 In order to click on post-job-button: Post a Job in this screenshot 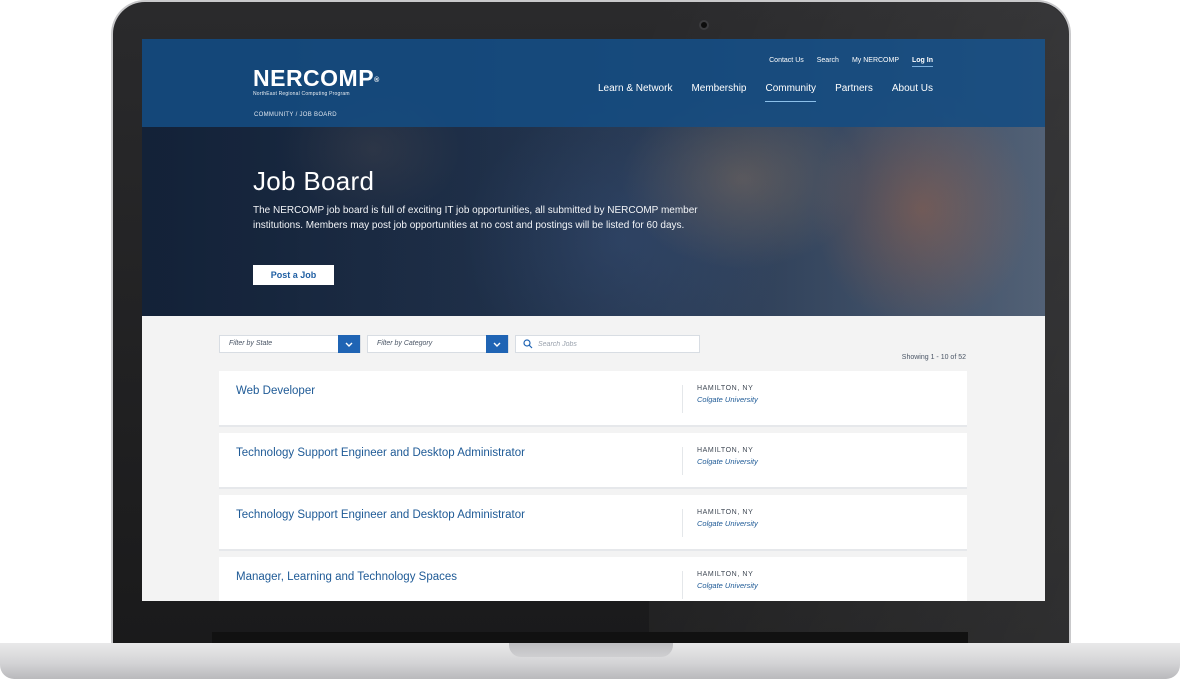, I will do `click(293, 275)`.